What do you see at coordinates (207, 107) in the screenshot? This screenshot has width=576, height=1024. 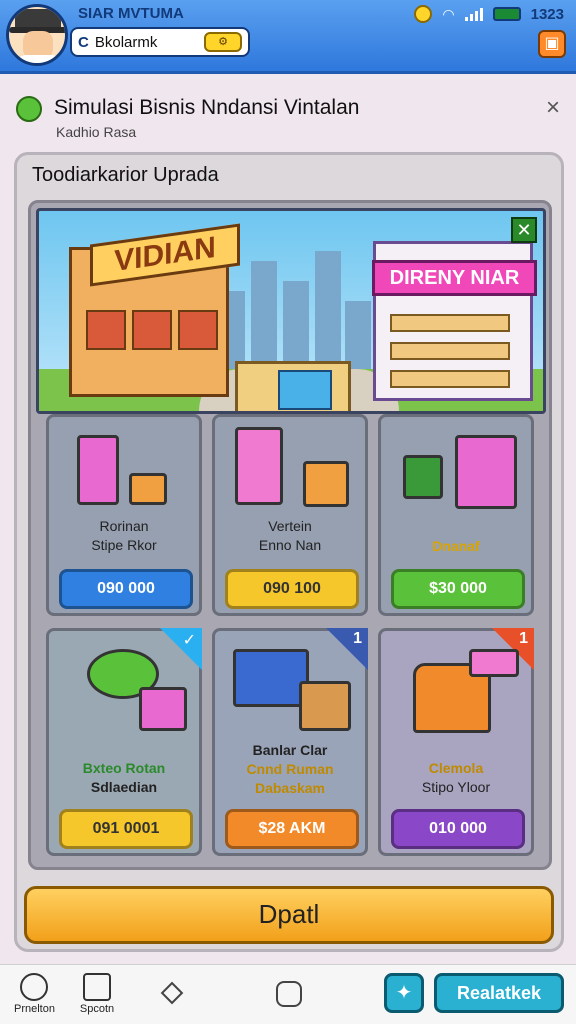 I see `panel-title: Simulasi Bisnis Nndansi Vintalan` at bounding box center [207, 107].